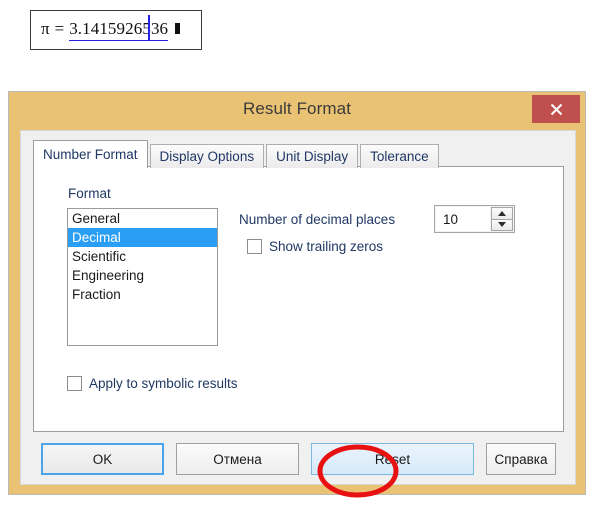 The width and height of the screenshot is (594, 518). Describe the element at coordinates (89, 193) in the screenshot. I see `format-group-label: Format` at that location.